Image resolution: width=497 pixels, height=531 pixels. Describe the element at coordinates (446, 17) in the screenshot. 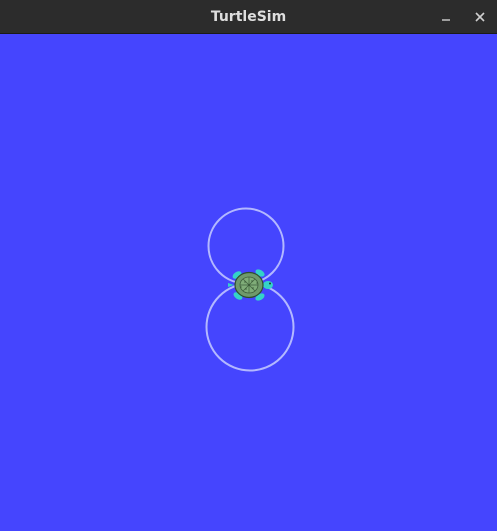

I see `minimize-button` at that location.